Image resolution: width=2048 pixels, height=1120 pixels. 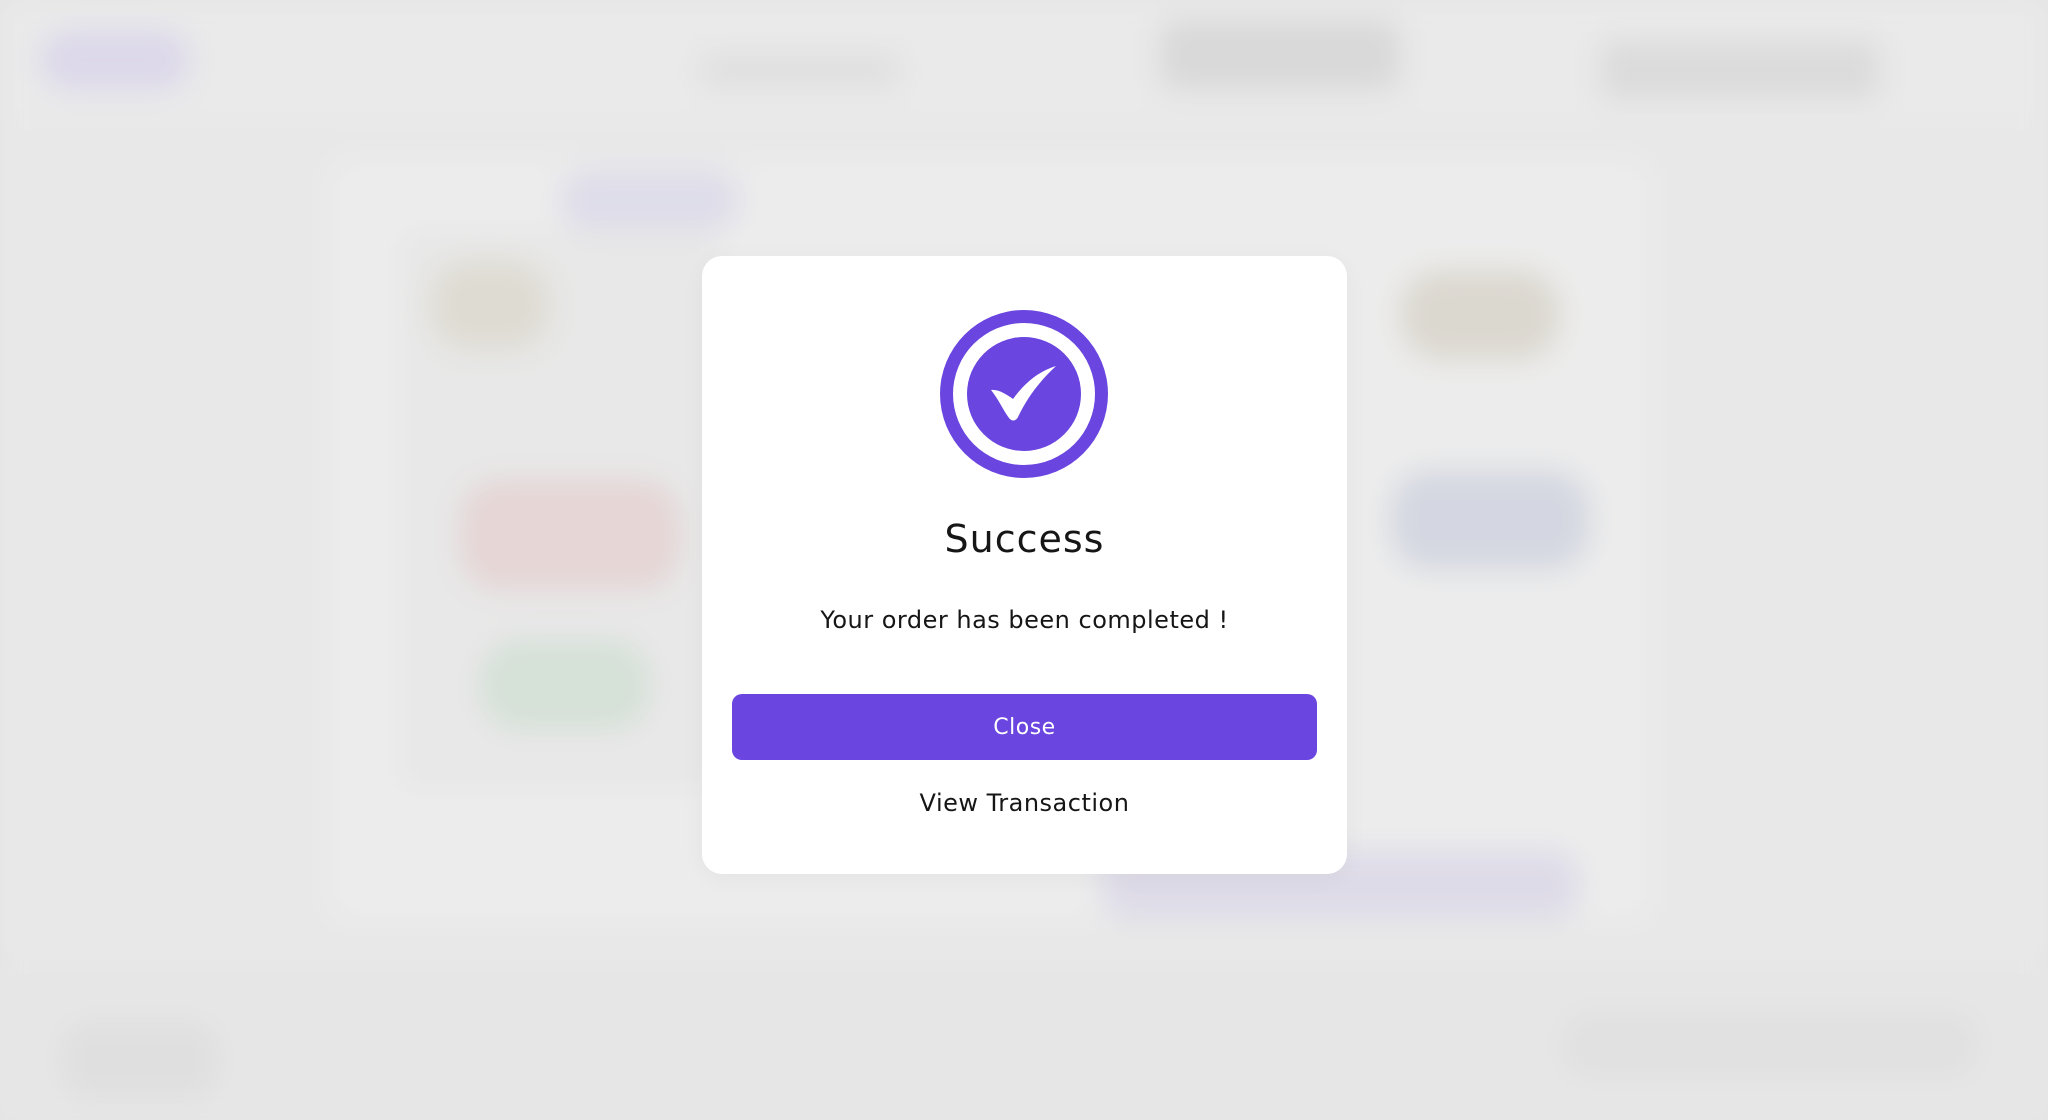 What do you see at coordinates (1024, 394) in the screenshot?
I see `check-circle-icon` at bounding box center [1024, 394].